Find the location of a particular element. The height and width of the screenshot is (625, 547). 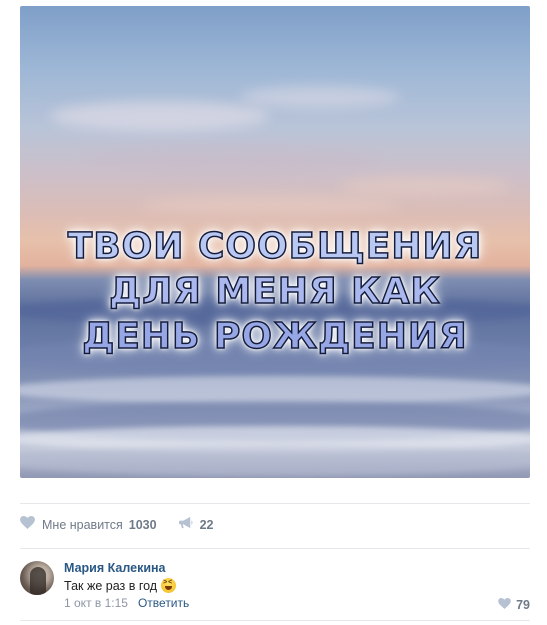

comment-body: Так же раз в год is located at coordinates (120, 585).